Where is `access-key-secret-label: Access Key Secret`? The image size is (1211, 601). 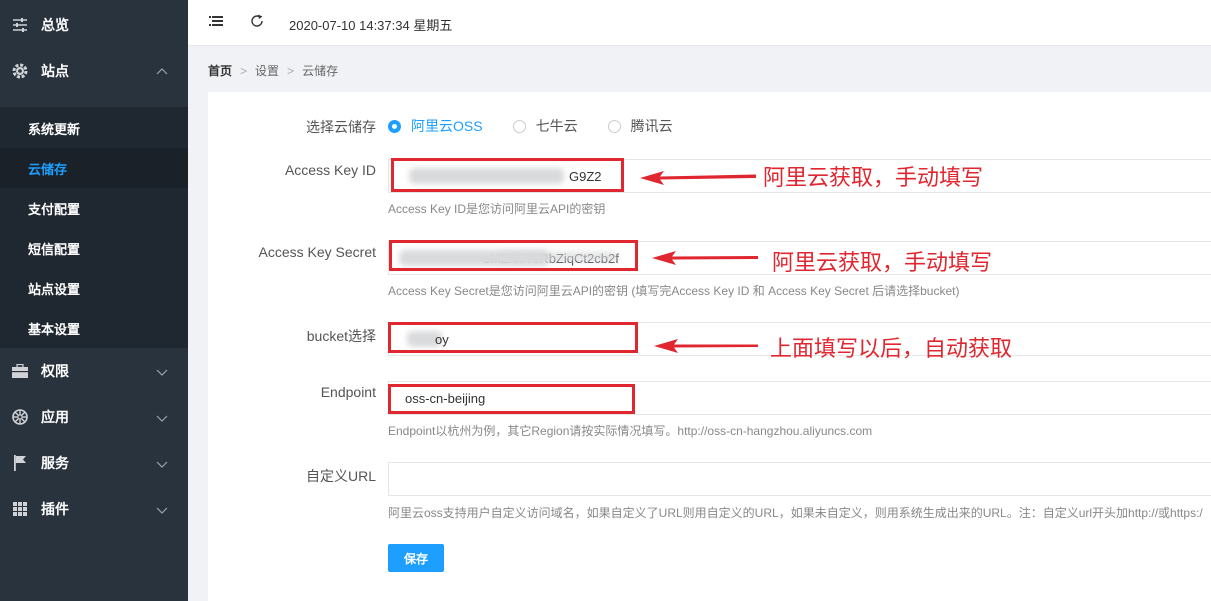 access-key-secret-label: Access Key Secret is located at coordinates (317, 252).